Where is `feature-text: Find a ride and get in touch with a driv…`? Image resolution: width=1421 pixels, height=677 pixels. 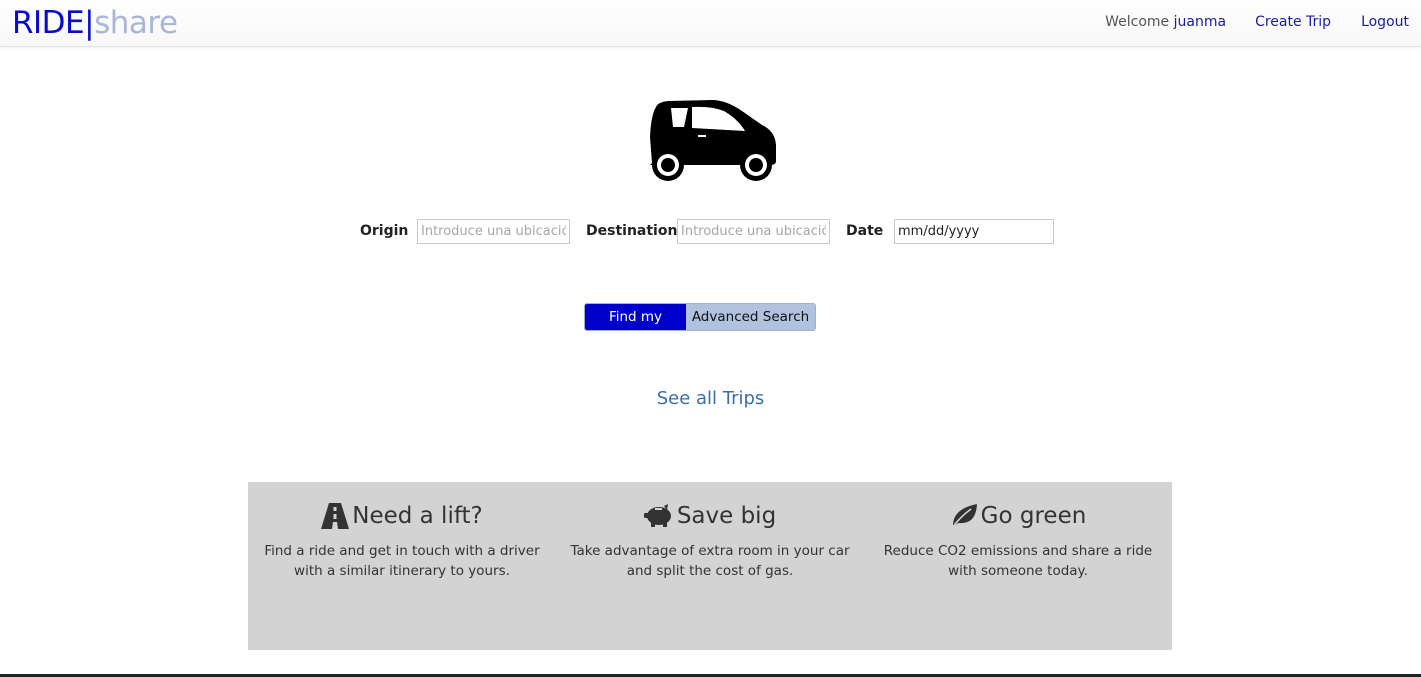 feature-text: Find a ride and get in touch with a driv… is located at coordinates (402, 561).